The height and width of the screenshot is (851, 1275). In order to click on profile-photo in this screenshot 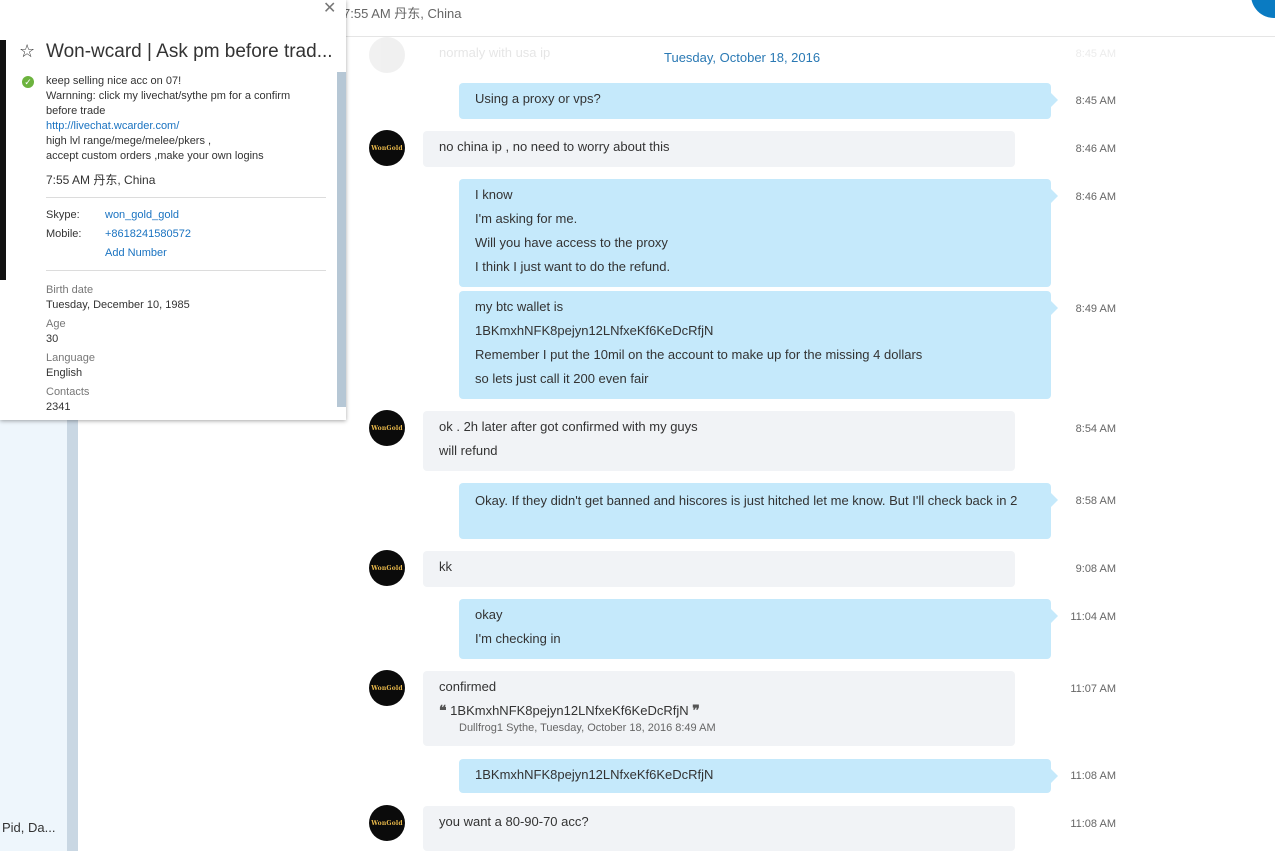, I will do `click(3, 160)`.